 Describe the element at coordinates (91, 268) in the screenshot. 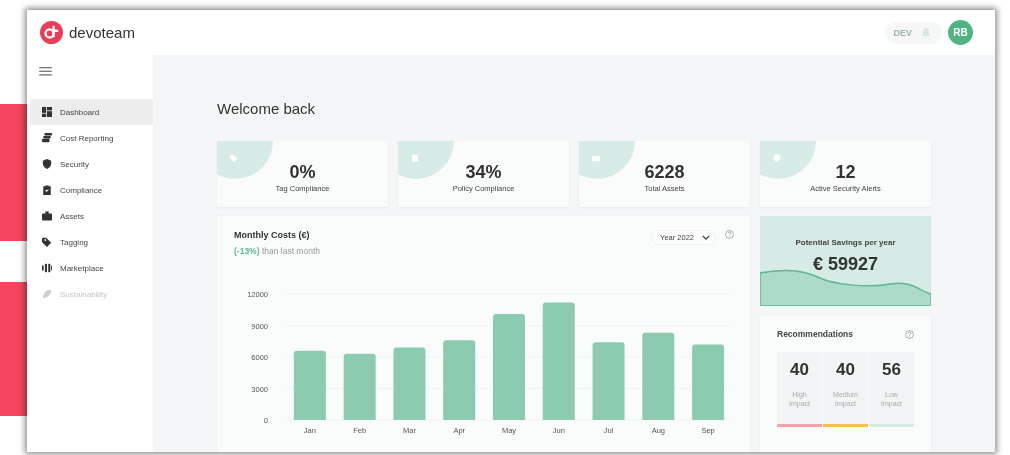

I see `sidebar-item: Marketplace` at that location.